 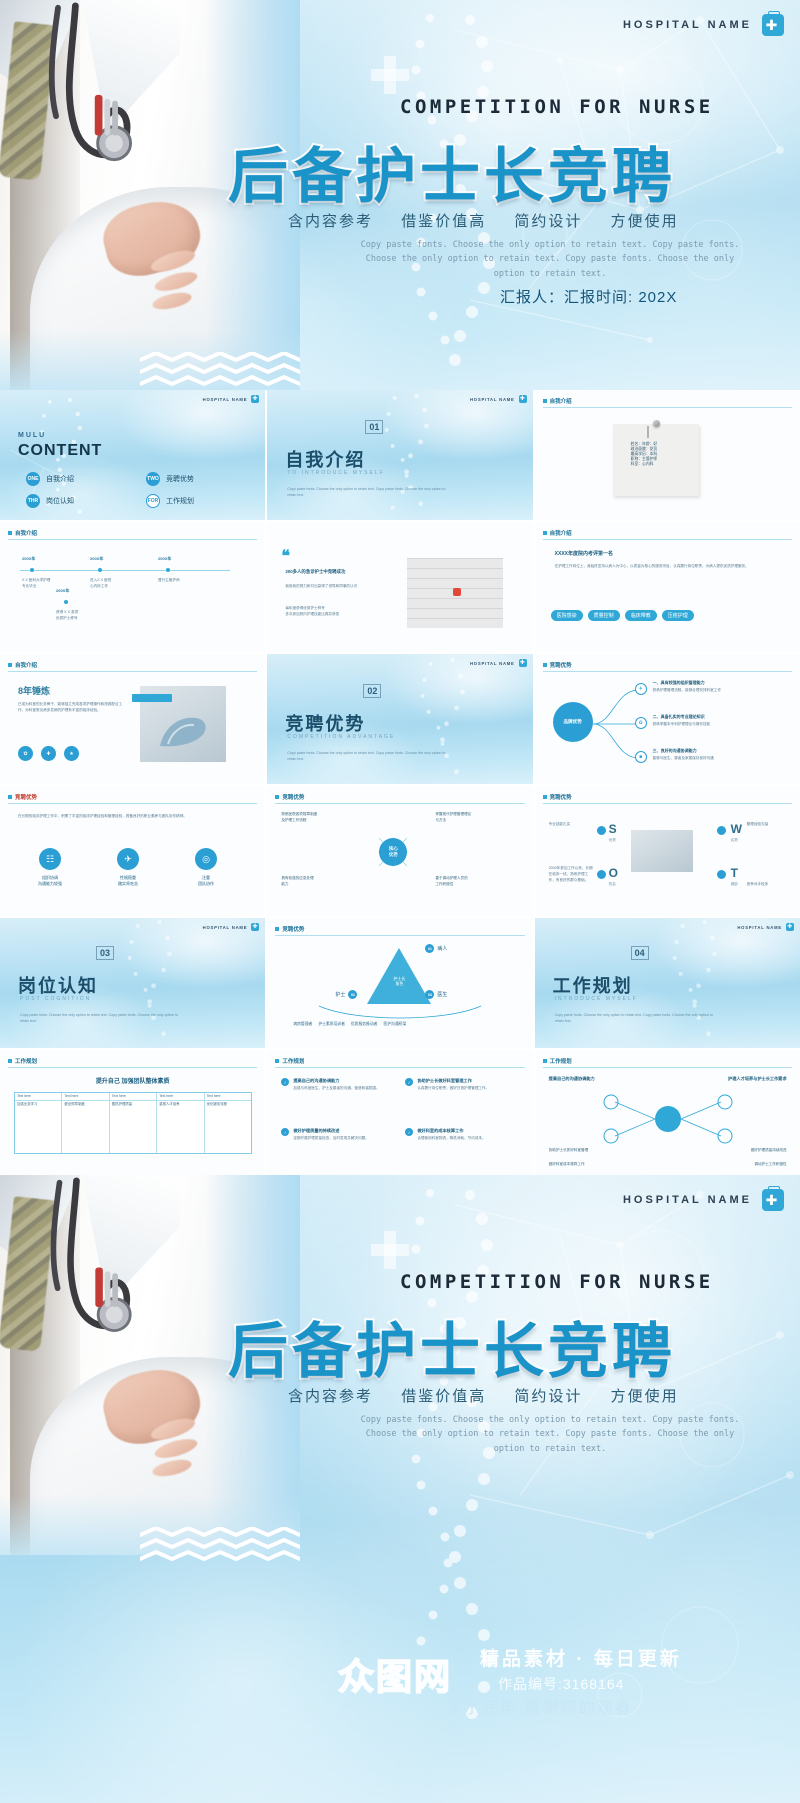 I want to click on timeline-text-1: X X 医科大学护理 专业毕业, so click(x=36, y=583).